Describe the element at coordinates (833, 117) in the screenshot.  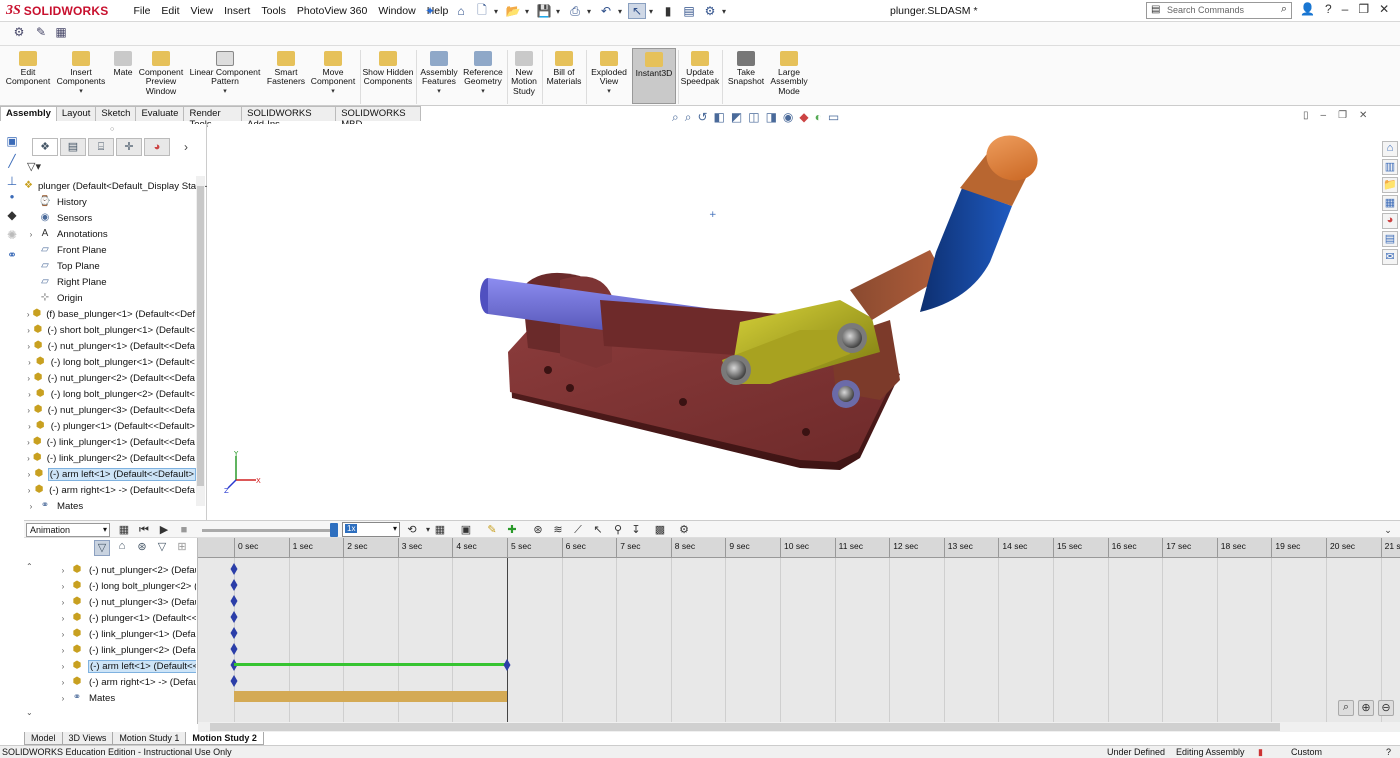
I see `view-settings-icon: ▭` at that location.